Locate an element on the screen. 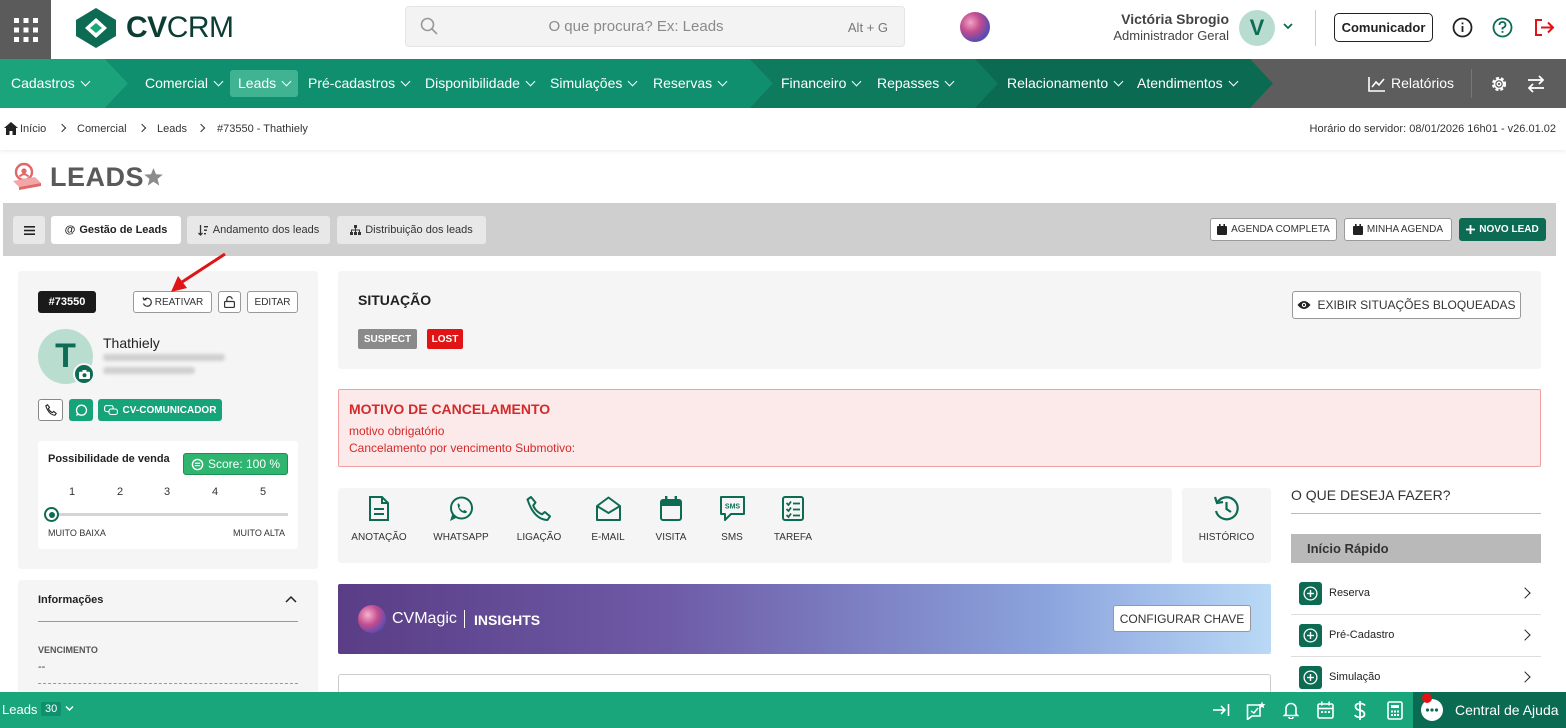  home-icon is located at coordinates (11, 128).